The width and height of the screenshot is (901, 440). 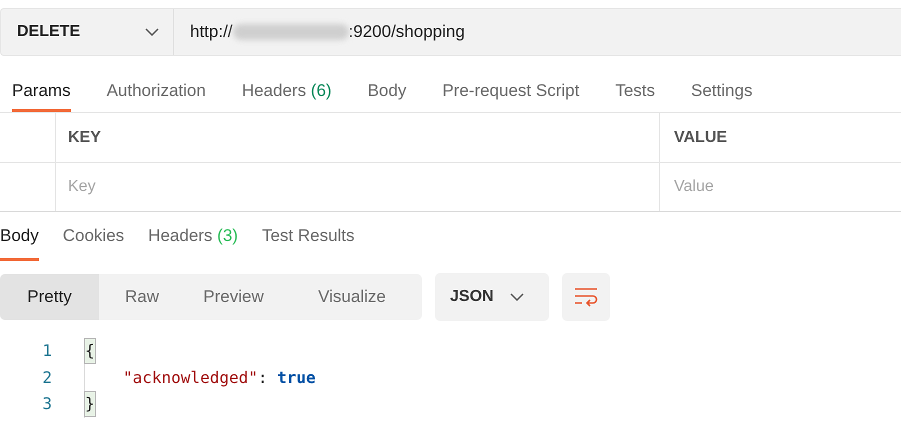 I want to click on code-line: }, so click(x=89, y=404).